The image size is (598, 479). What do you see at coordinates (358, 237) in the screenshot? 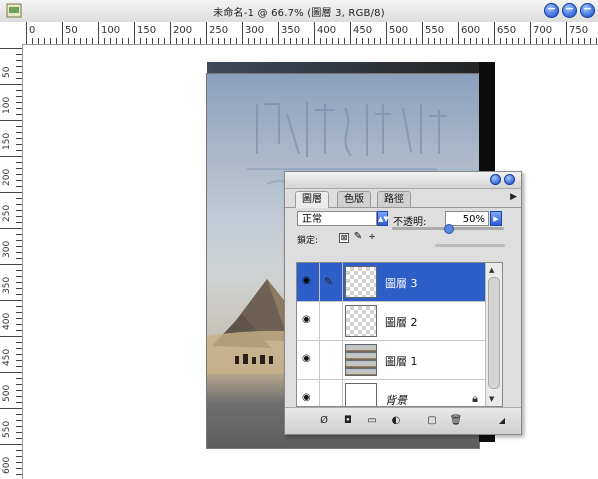
I see `lock-brush-icon: ✎` at bounding box center [358, 237].